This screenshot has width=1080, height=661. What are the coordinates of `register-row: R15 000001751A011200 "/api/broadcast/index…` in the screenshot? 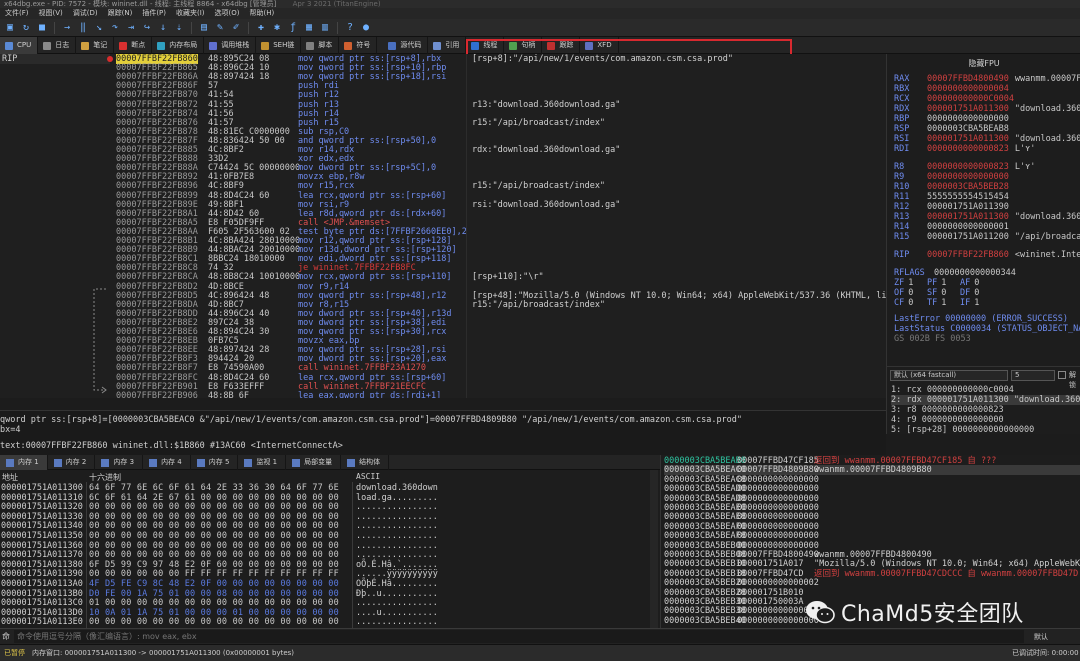 It's located at (987, 237).